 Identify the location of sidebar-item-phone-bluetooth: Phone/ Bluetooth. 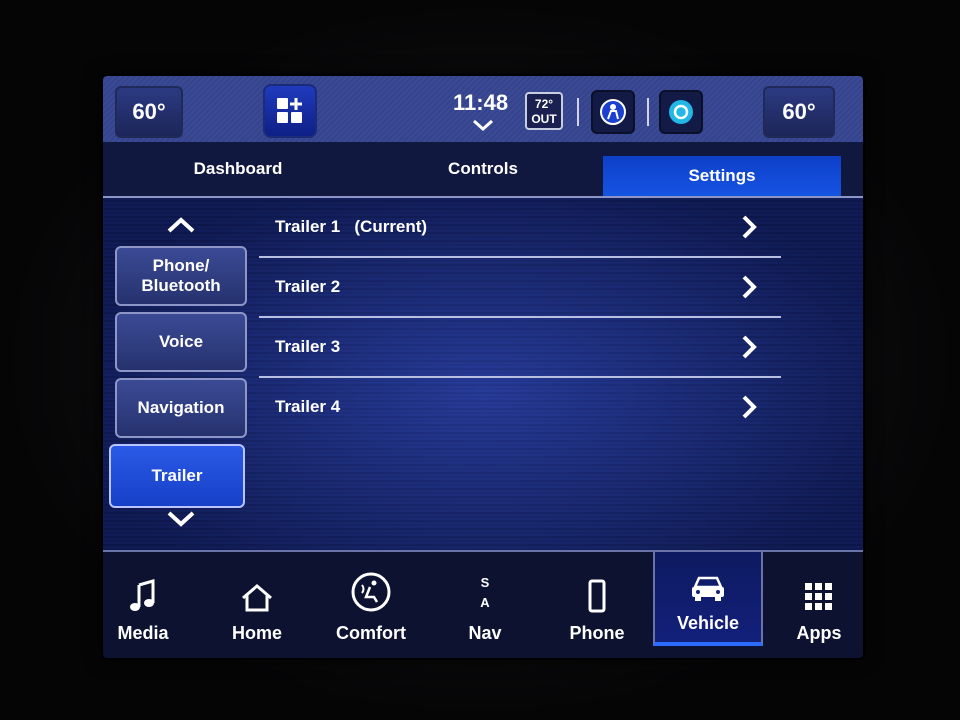
(181, 276).